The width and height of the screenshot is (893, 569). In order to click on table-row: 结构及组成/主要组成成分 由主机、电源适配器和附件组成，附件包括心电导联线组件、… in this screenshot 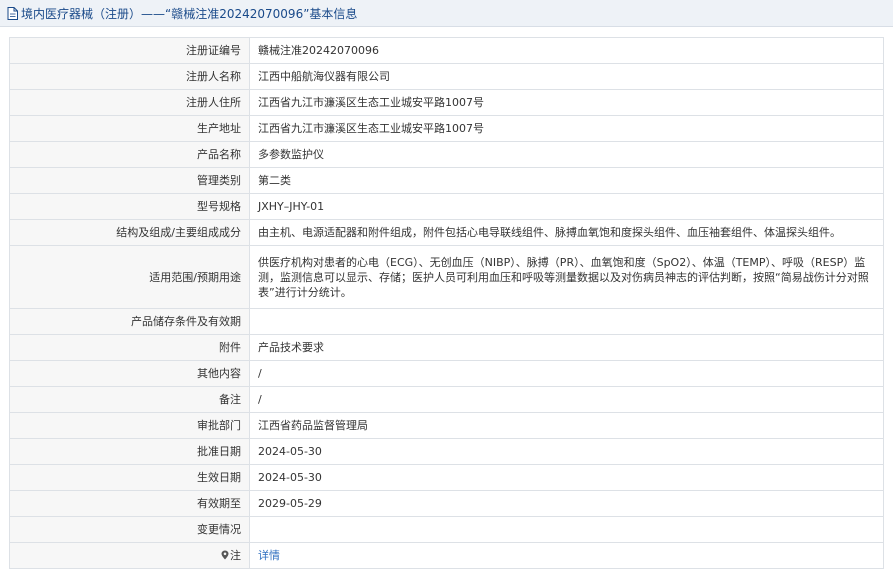, I will do `click(446, 232)`.